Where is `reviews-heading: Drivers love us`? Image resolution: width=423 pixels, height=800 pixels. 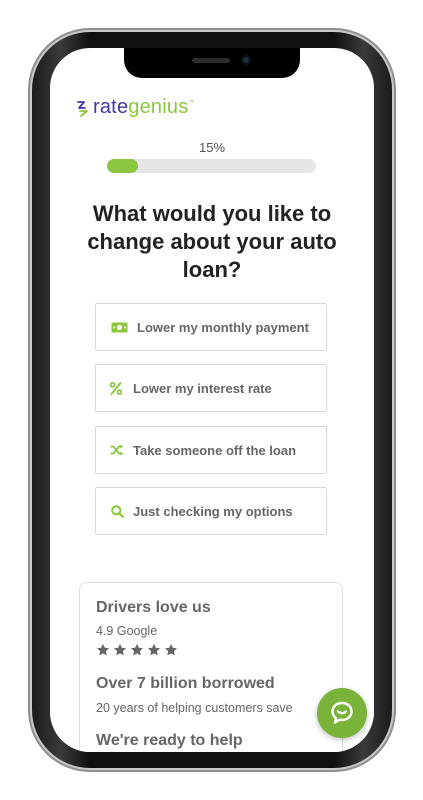
reviews-heading: Drivers love us is located at coordinates (153, 607).